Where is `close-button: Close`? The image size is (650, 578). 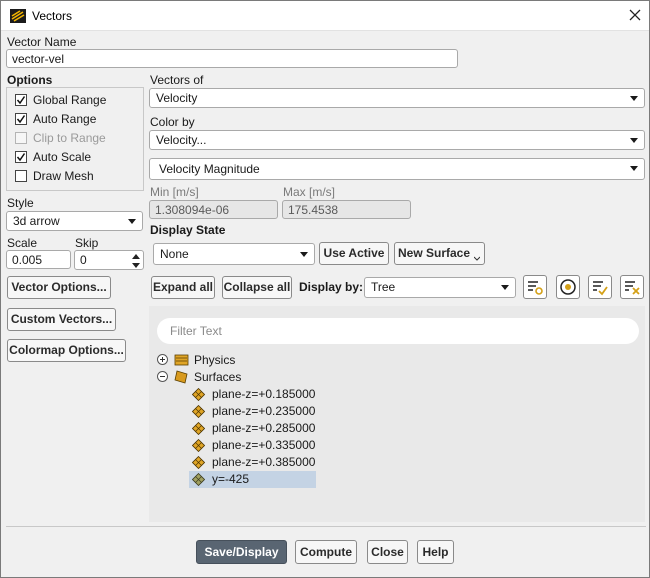 close-button: Close is located at coordinates (387, 552).